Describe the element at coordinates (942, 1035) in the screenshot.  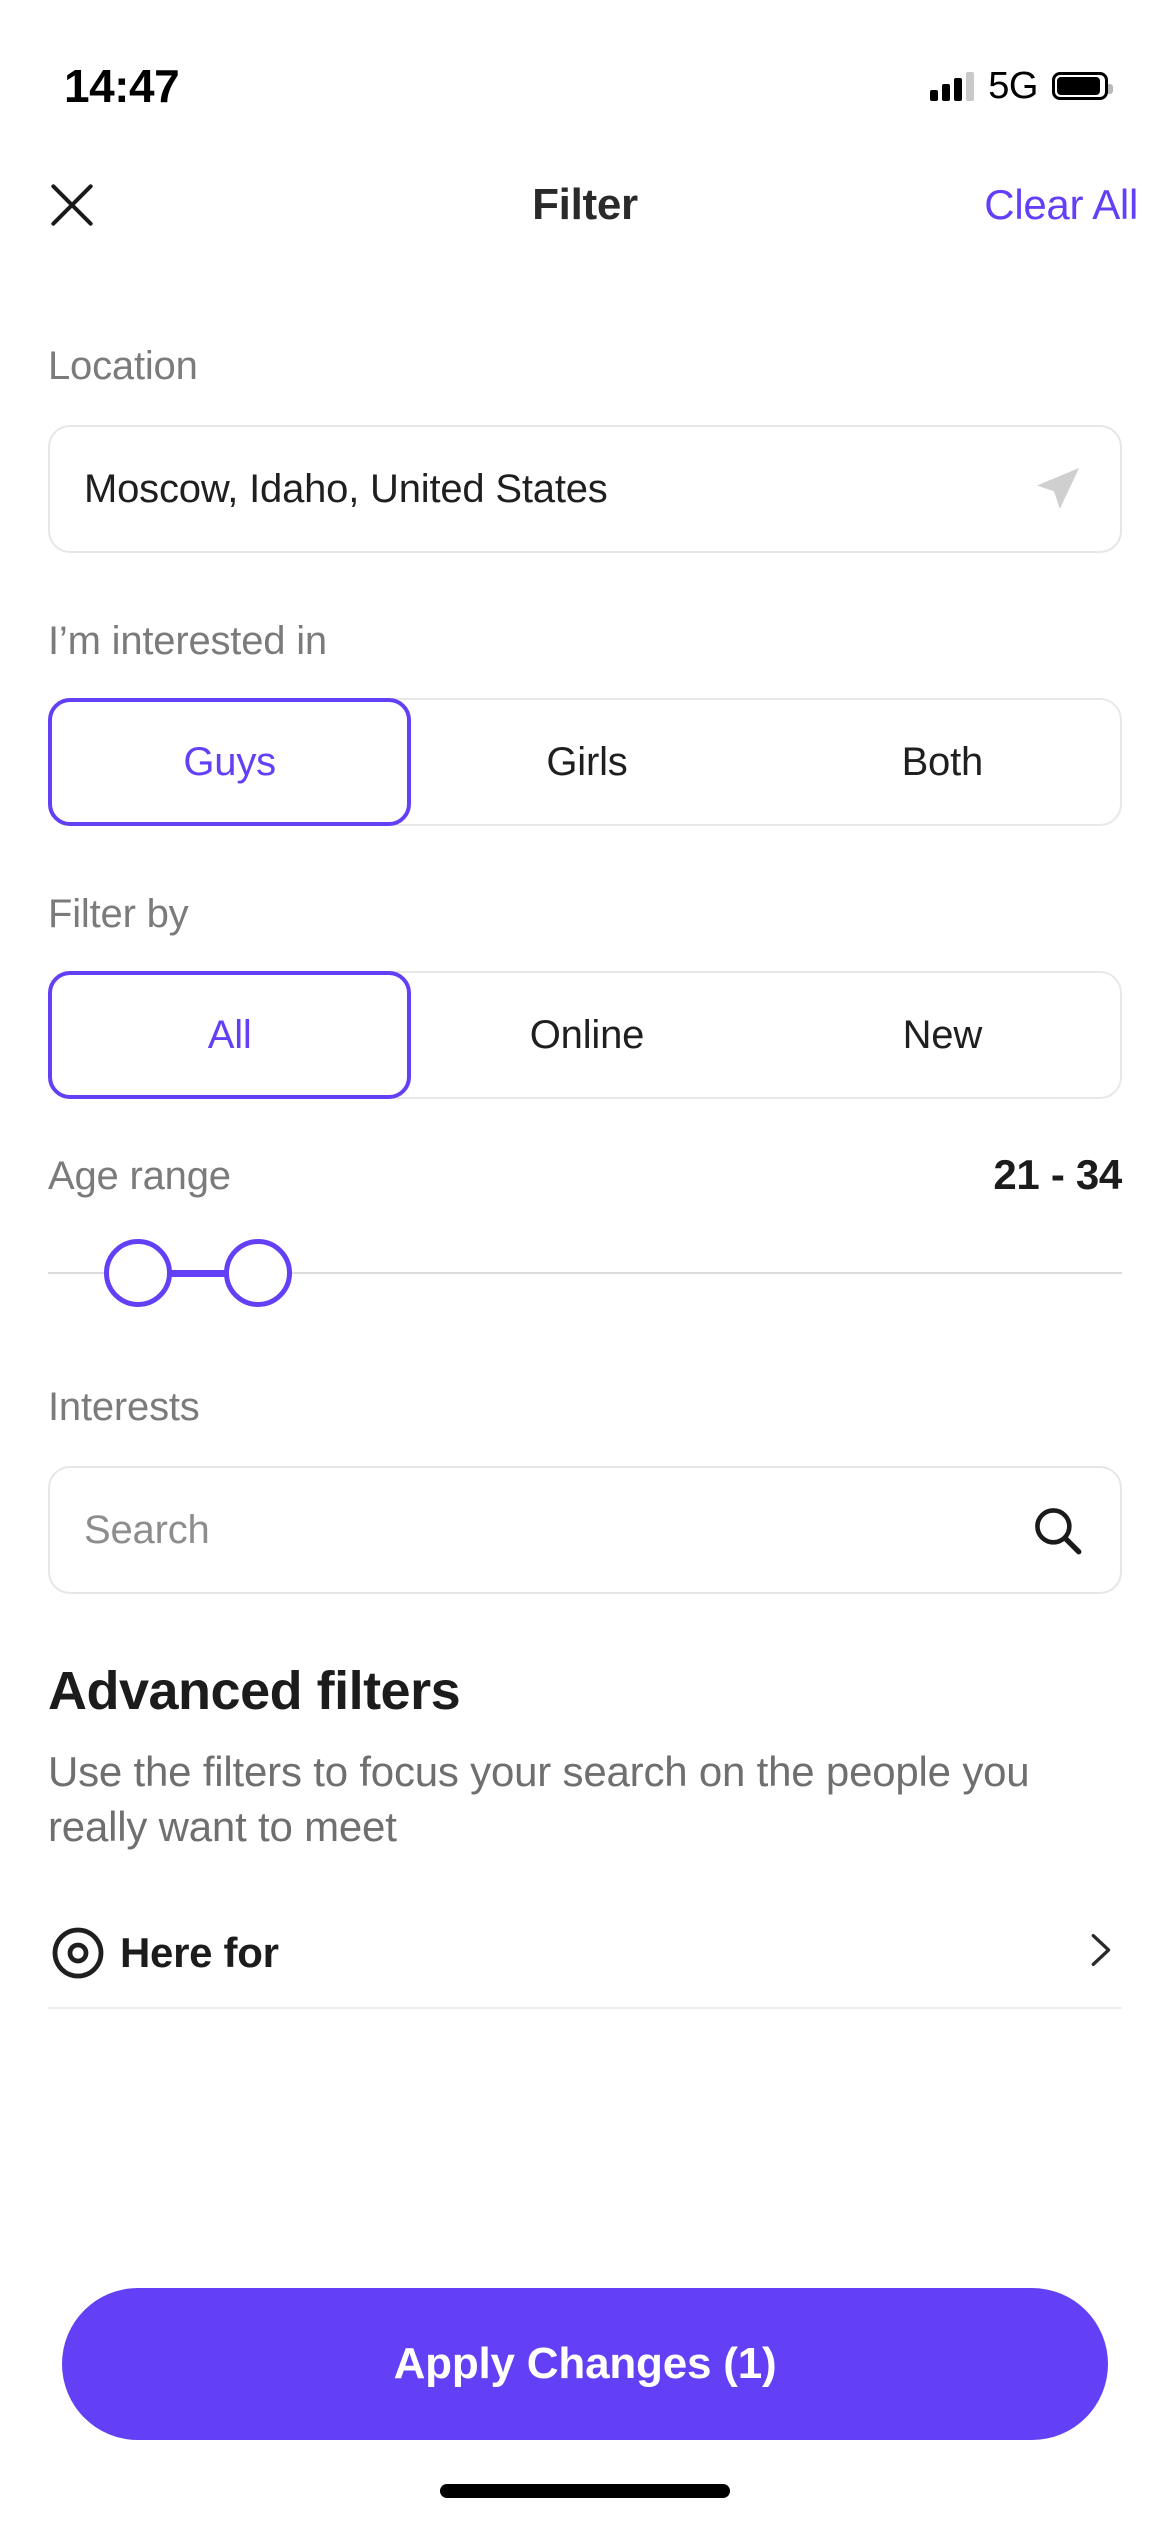
I see `segment-new: New` at that location.